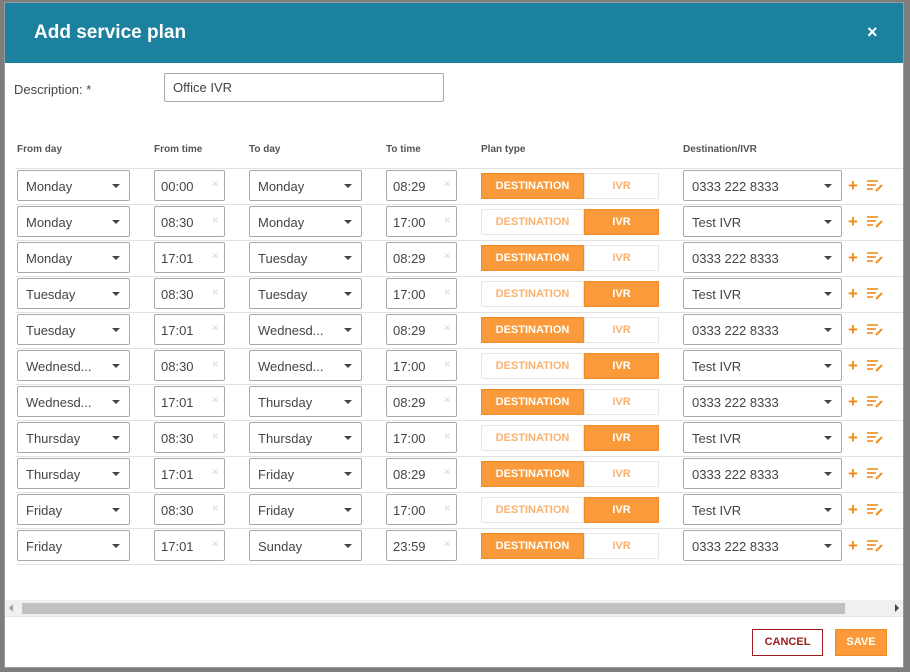  Describe the element at coordinates (73, 473) in the screenshot. I see `from-day-select: Thursday` at that location.